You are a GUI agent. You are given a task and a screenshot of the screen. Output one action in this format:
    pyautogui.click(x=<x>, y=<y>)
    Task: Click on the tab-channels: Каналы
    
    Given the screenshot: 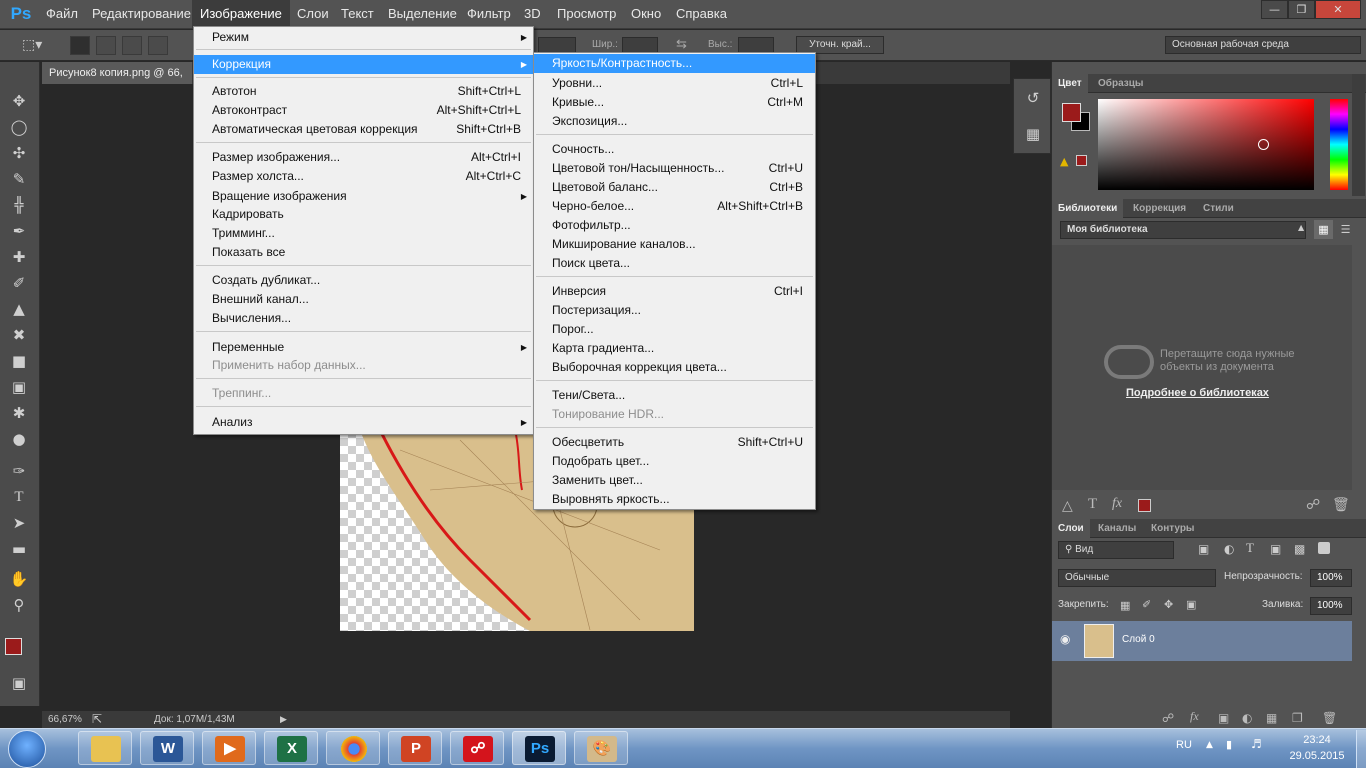 What is the action you would take?
    pyautogui.click(x=1117, y=528)
    